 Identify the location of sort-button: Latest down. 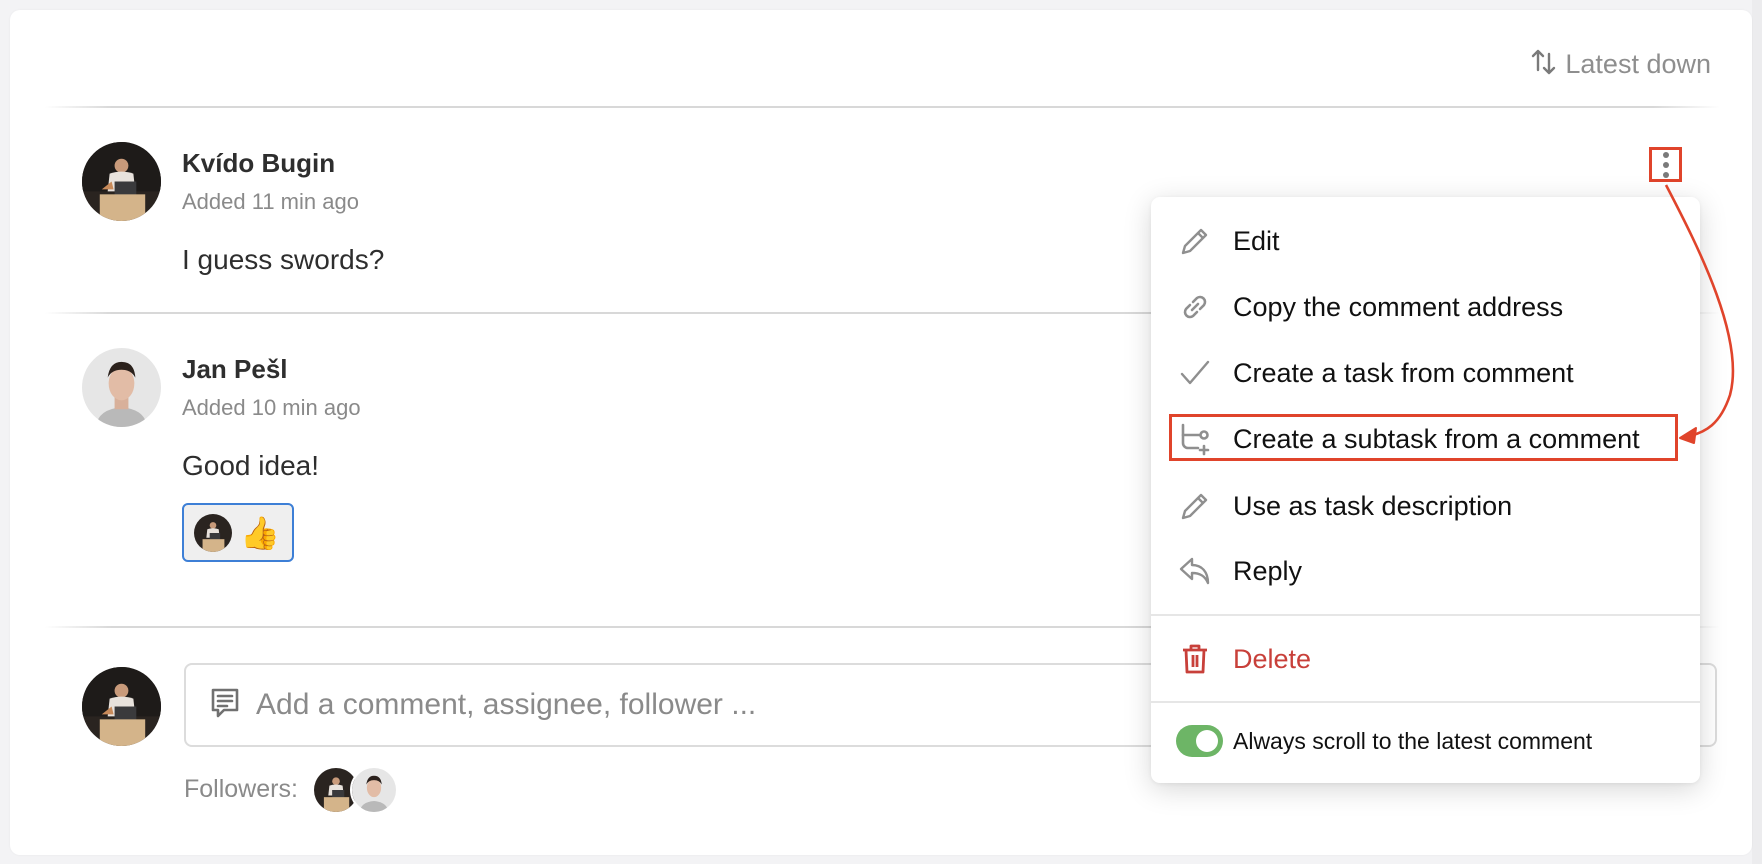
(1620, 64).